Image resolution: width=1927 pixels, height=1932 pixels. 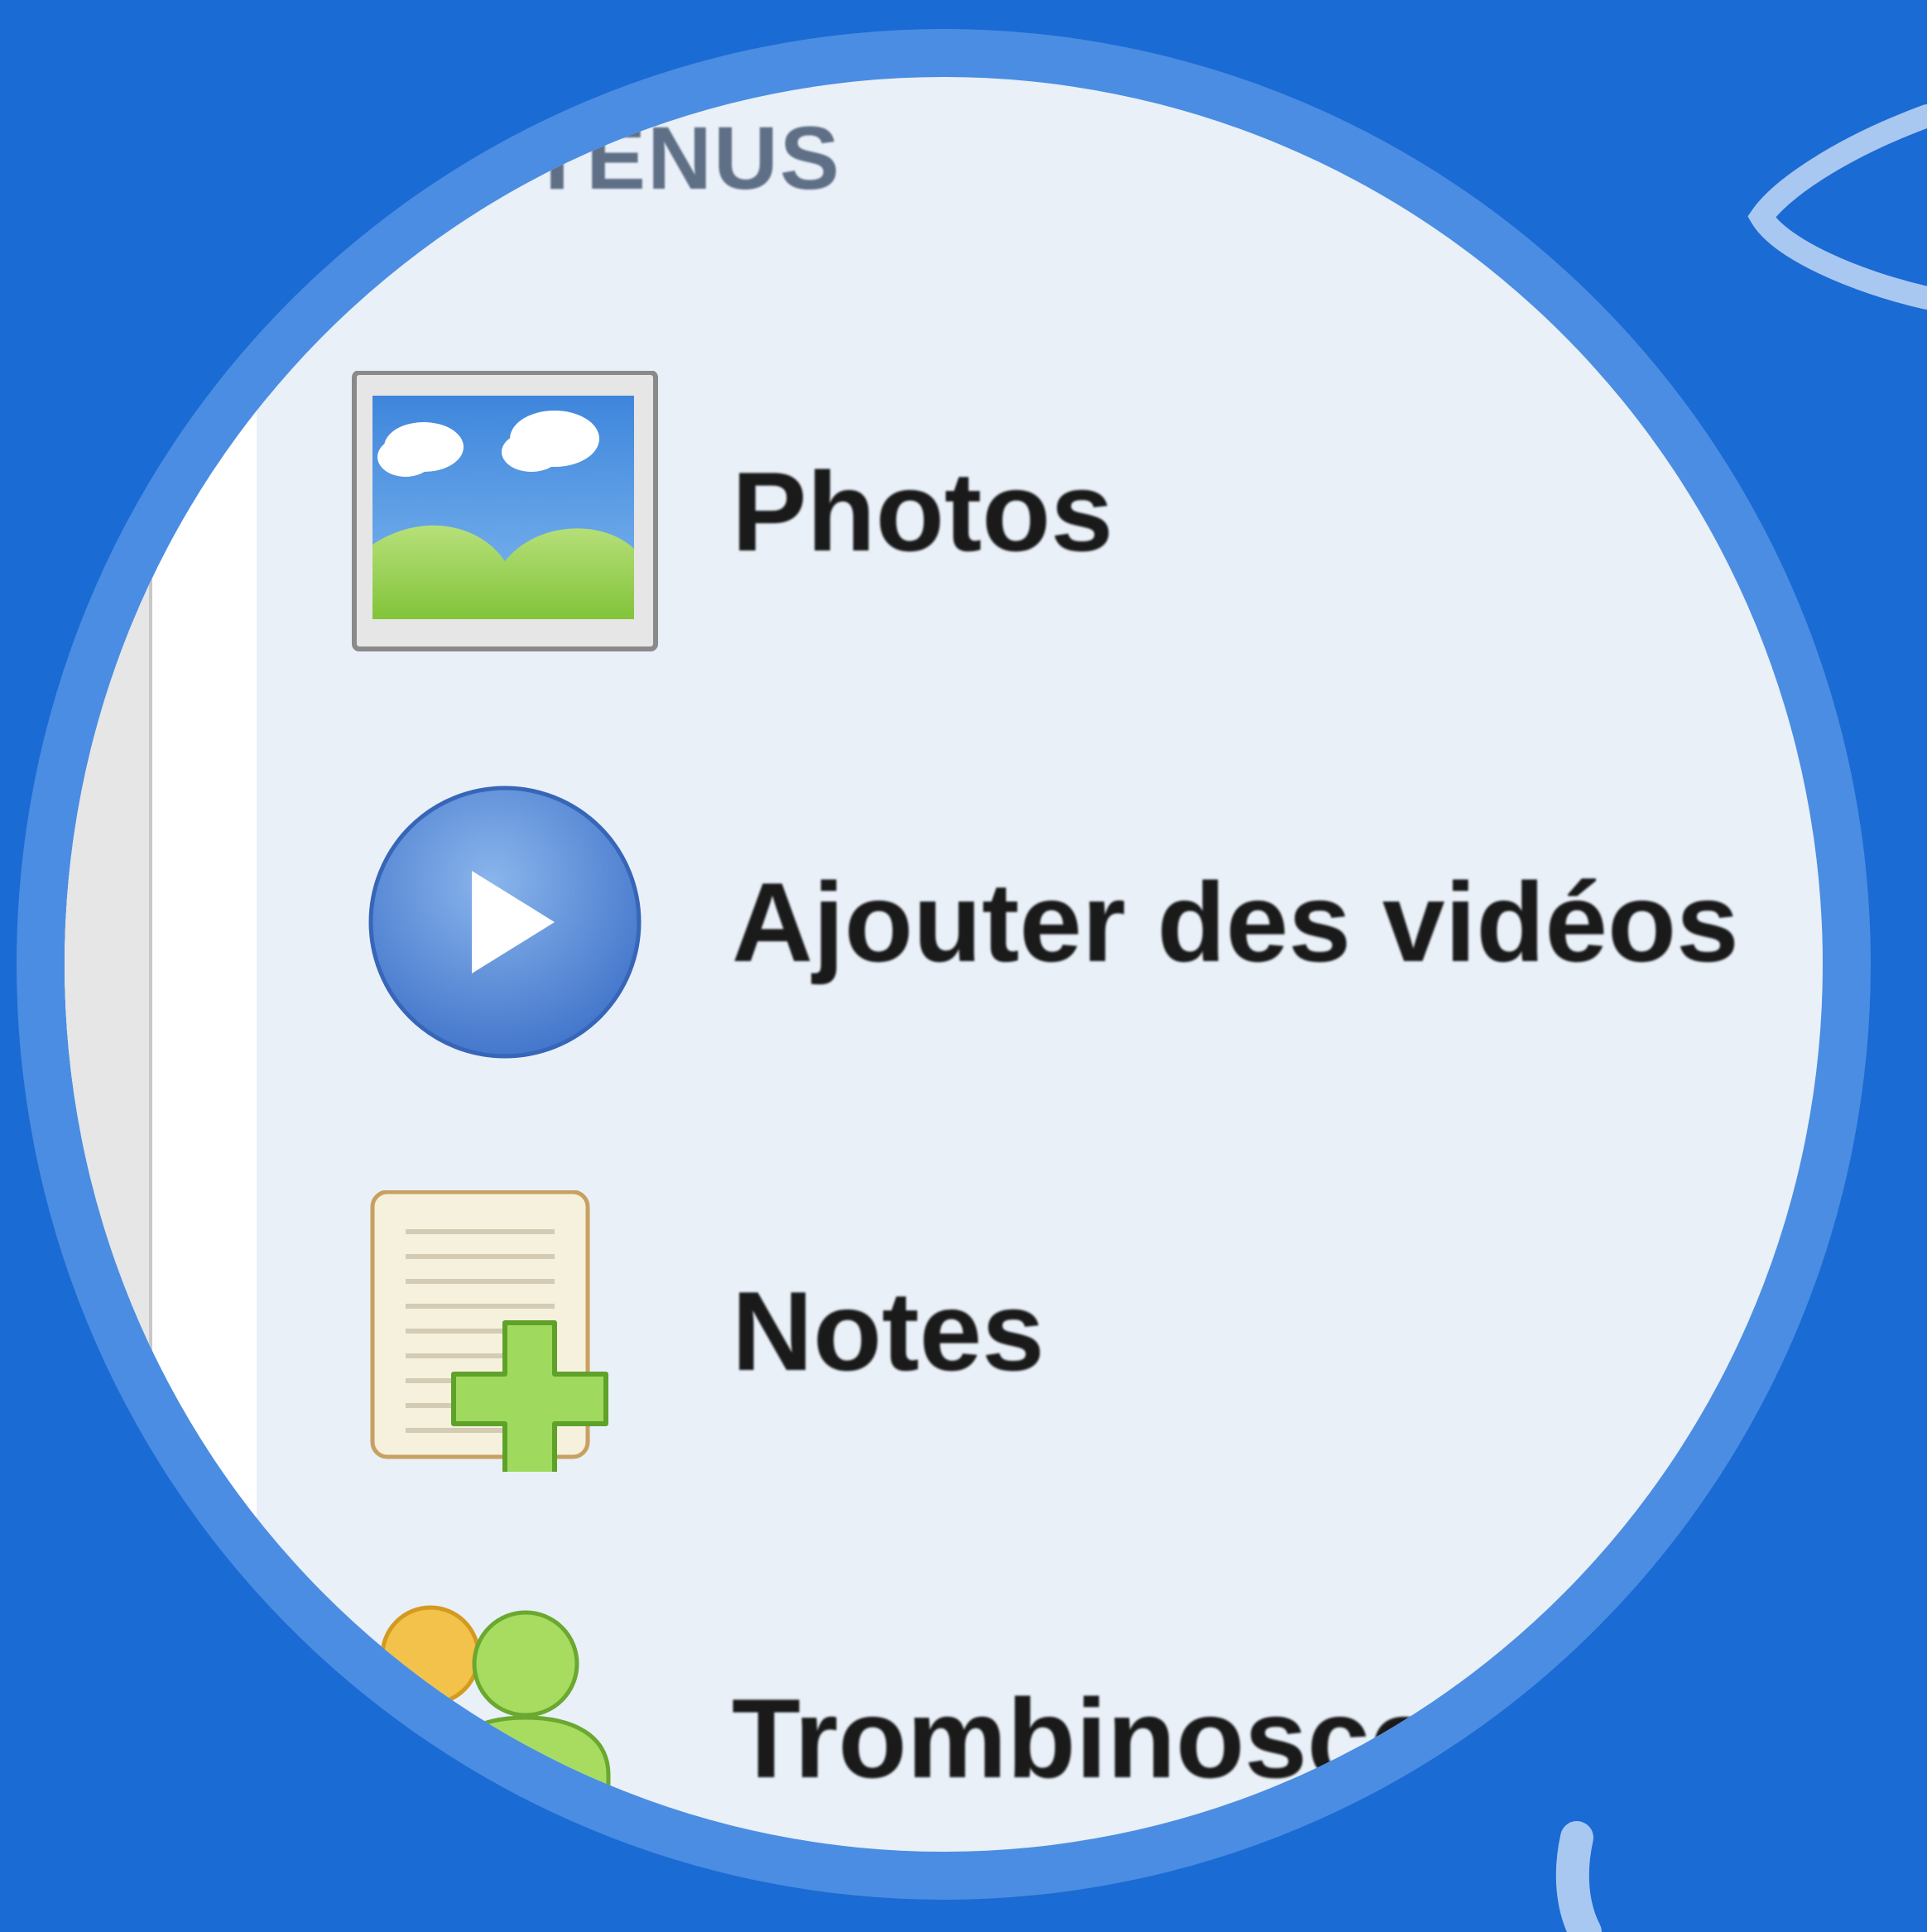 What do you see at coordinates (1085, 1331) in the screenshot?
I see `sidebar-item-notes: Notes` at bounding box center [1085, 1331].